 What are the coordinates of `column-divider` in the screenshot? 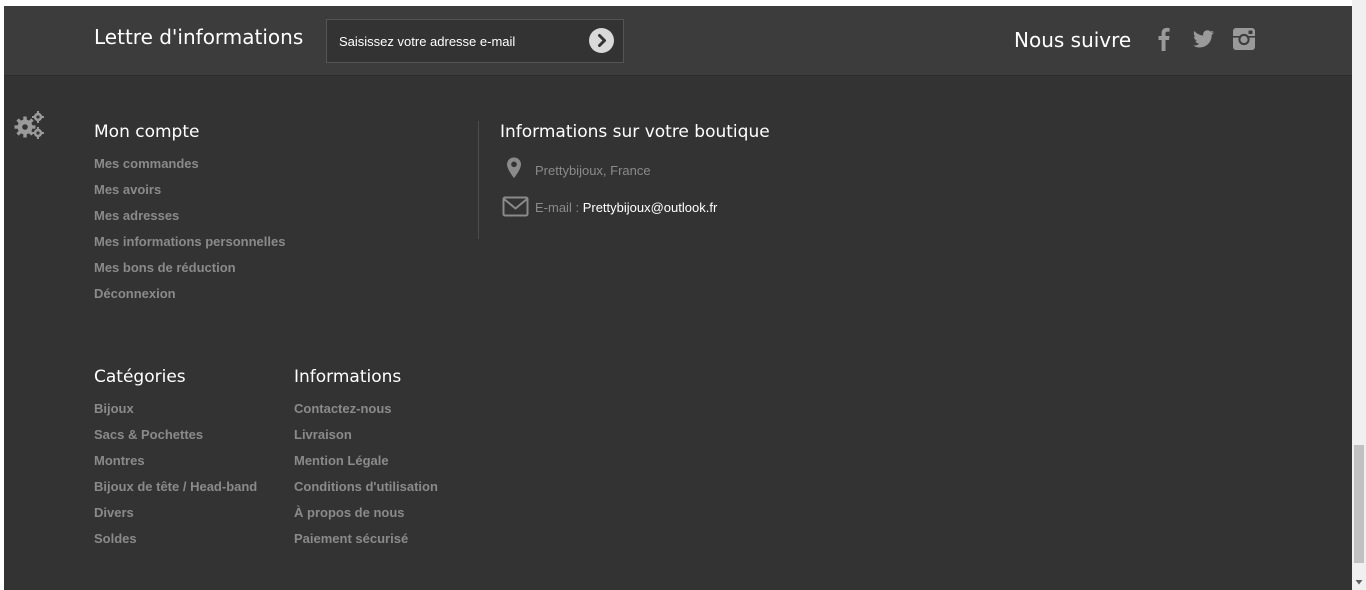 It's located at (478, 180).